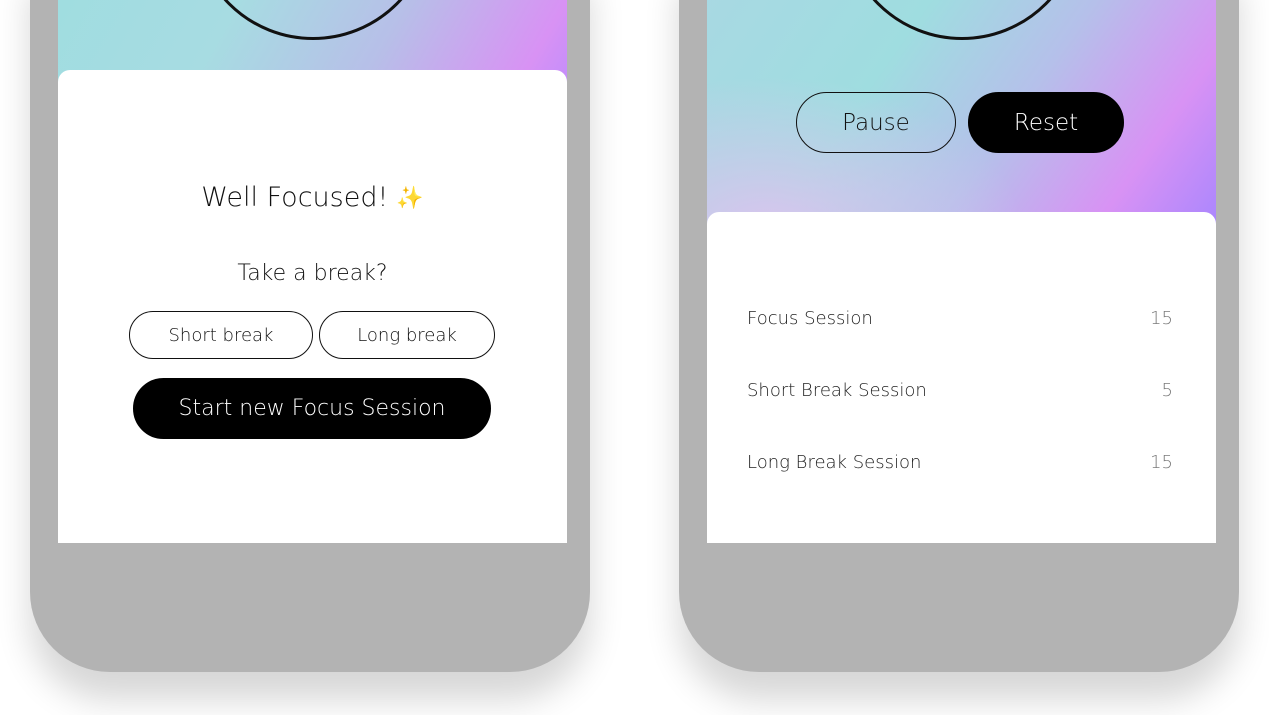 This screenshot has height=715, width=1269. I want to click on completion-title: Well Focused! ✨, so click(312, 197).